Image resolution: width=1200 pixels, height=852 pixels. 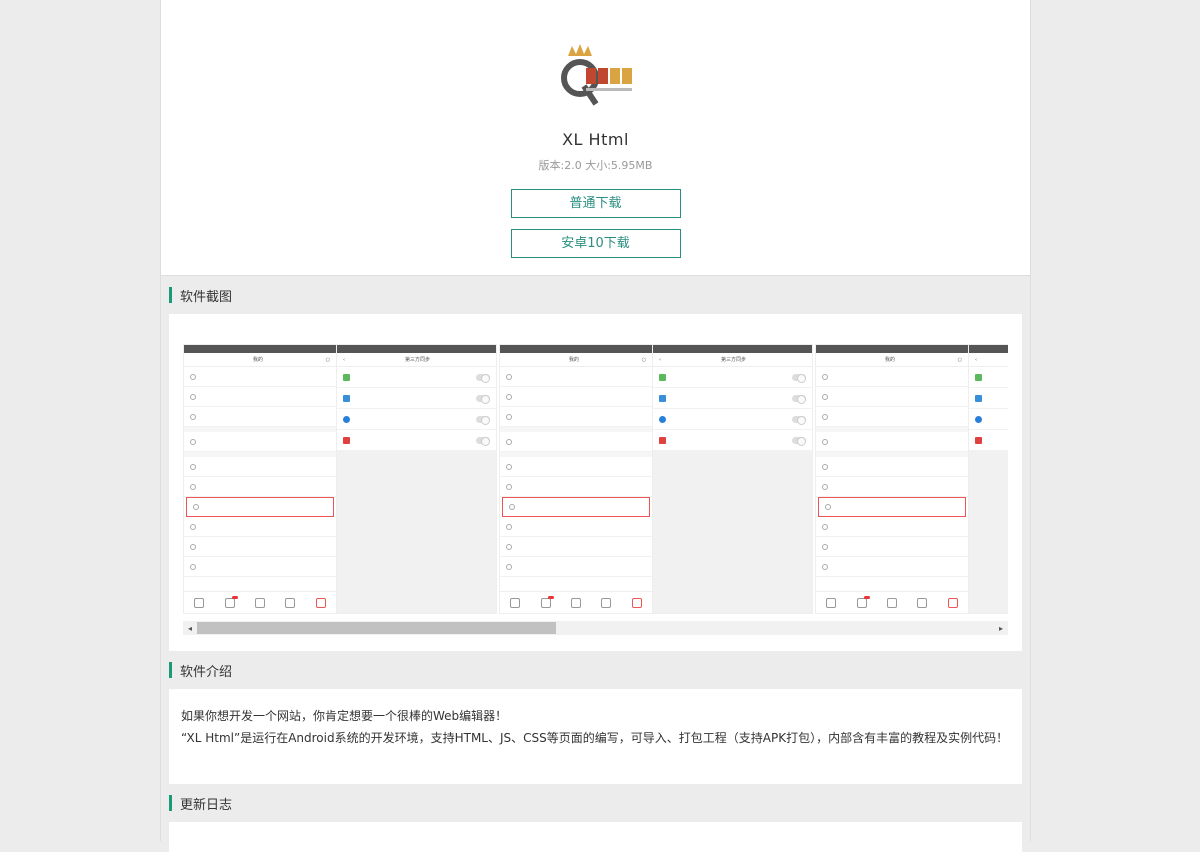 I want to click on scroll-track, so click(x=595, y=628).